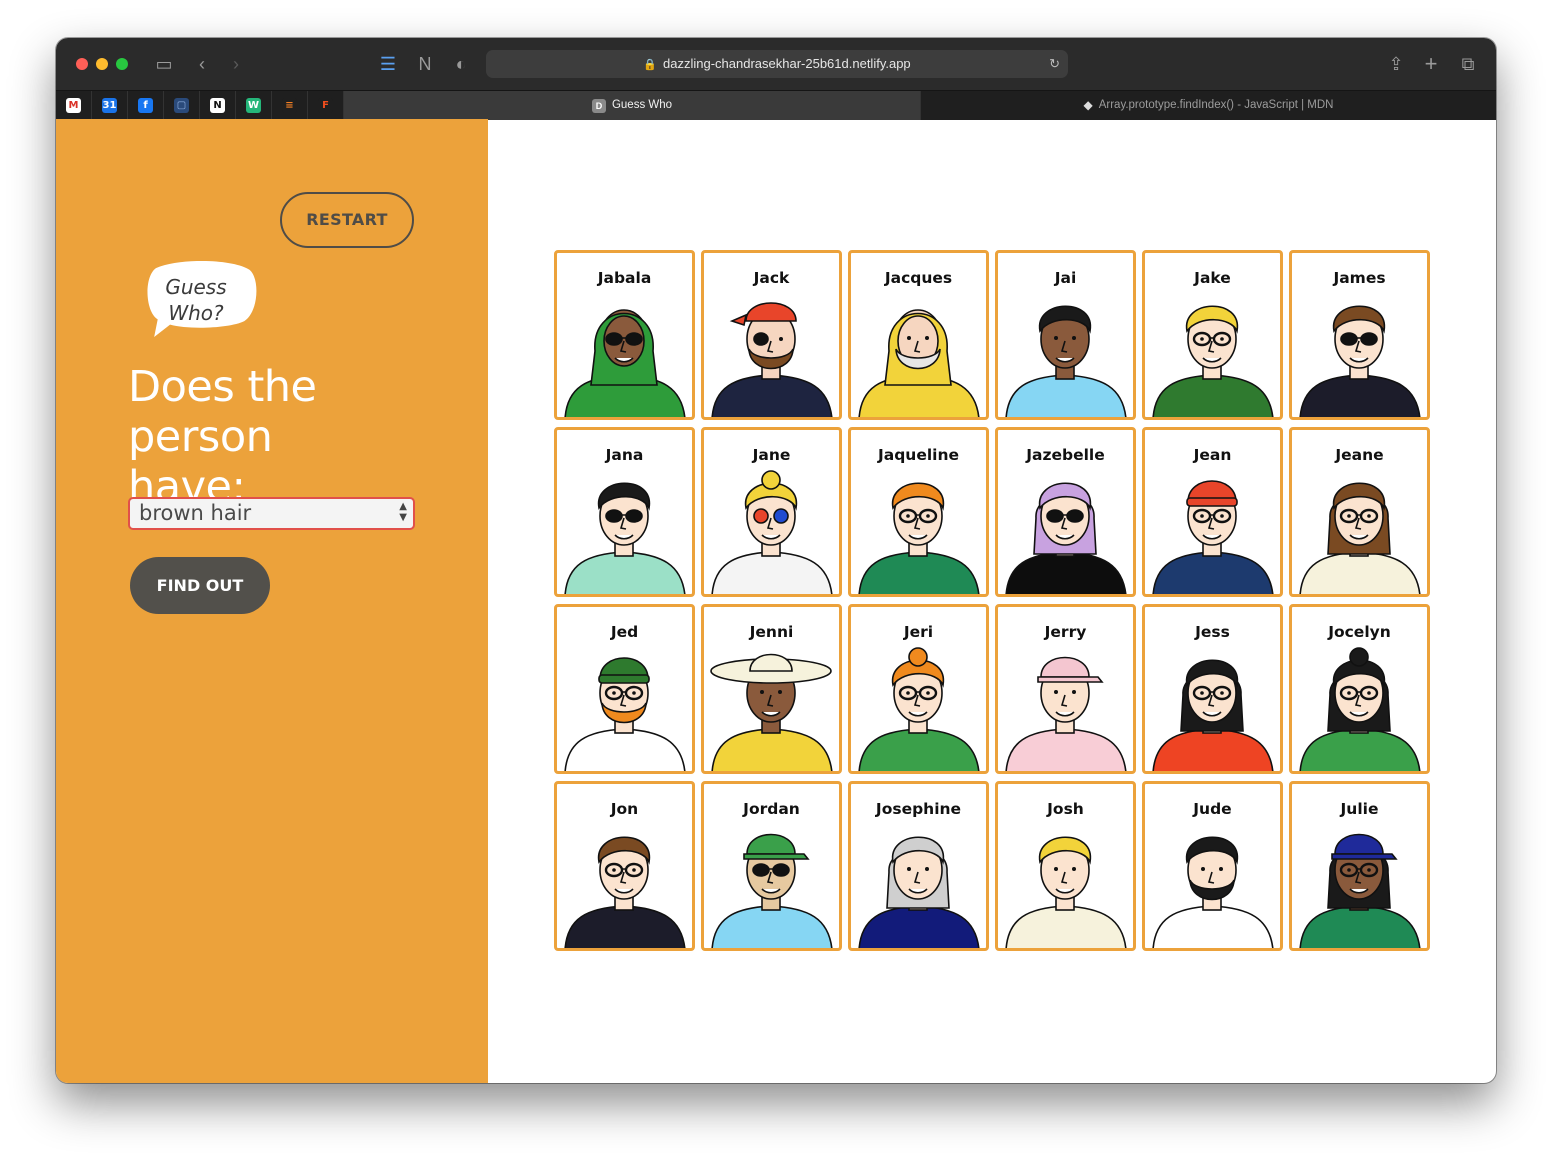 The height and width of the screenshot is (1157, 1552). I want to click on restart-button: RESTART, so click(347, 220).